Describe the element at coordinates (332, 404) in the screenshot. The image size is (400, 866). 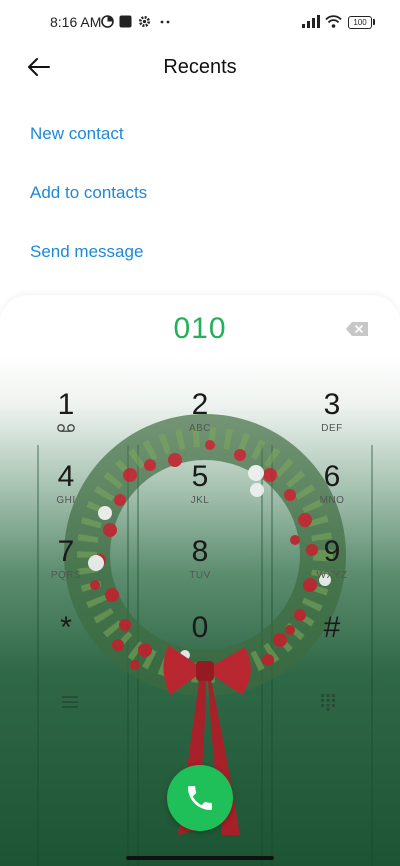
I see `key-digit: 3` at that location.